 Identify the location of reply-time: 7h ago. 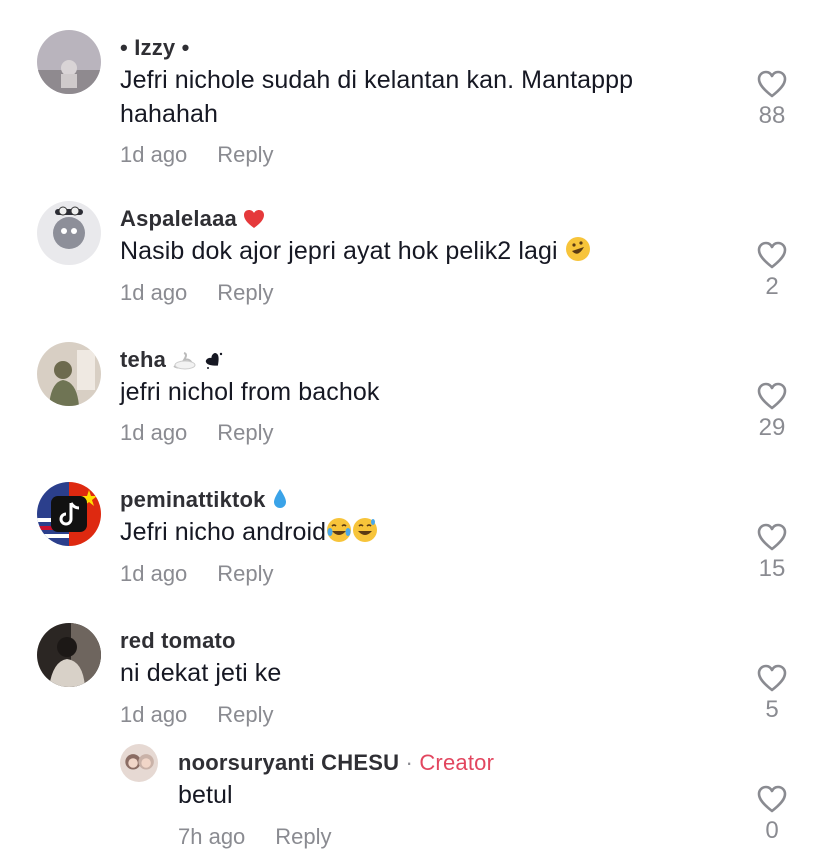
(212, 836).